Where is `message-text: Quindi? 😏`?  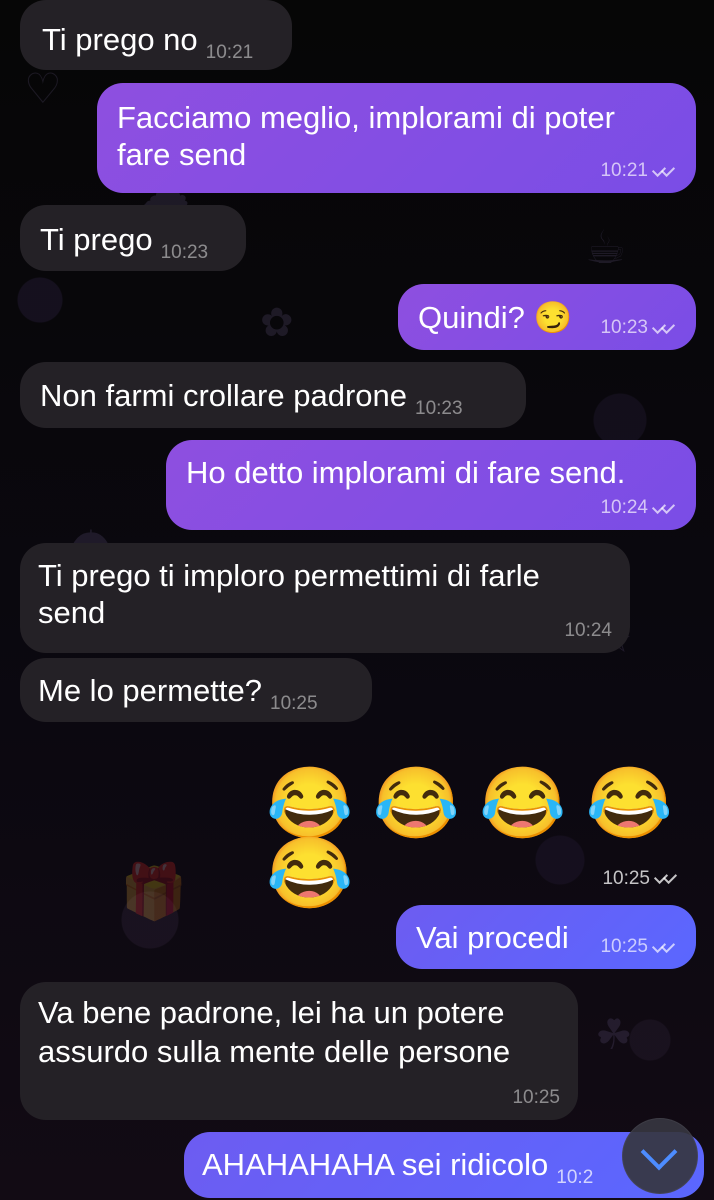 message-text: Quindi? 😏 is located at coordinates (495, 317).